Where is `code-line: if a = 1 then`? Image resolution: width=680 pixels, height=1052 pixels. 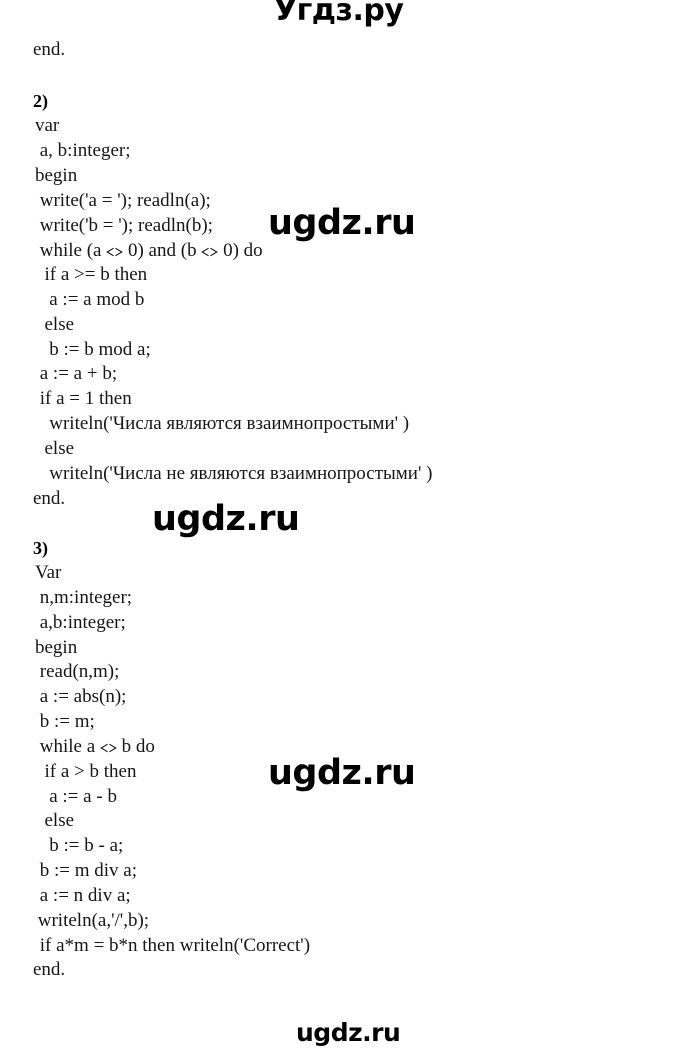 code-line: if a = 1 then is located at coordinates (83, 398).